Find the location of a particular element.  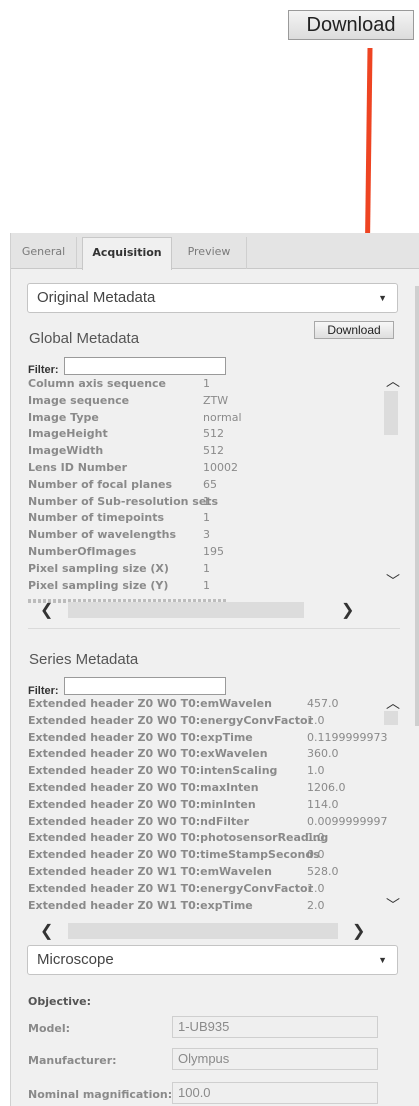

metadata-key: Column axis sequence is located at coordinates (97, 383).